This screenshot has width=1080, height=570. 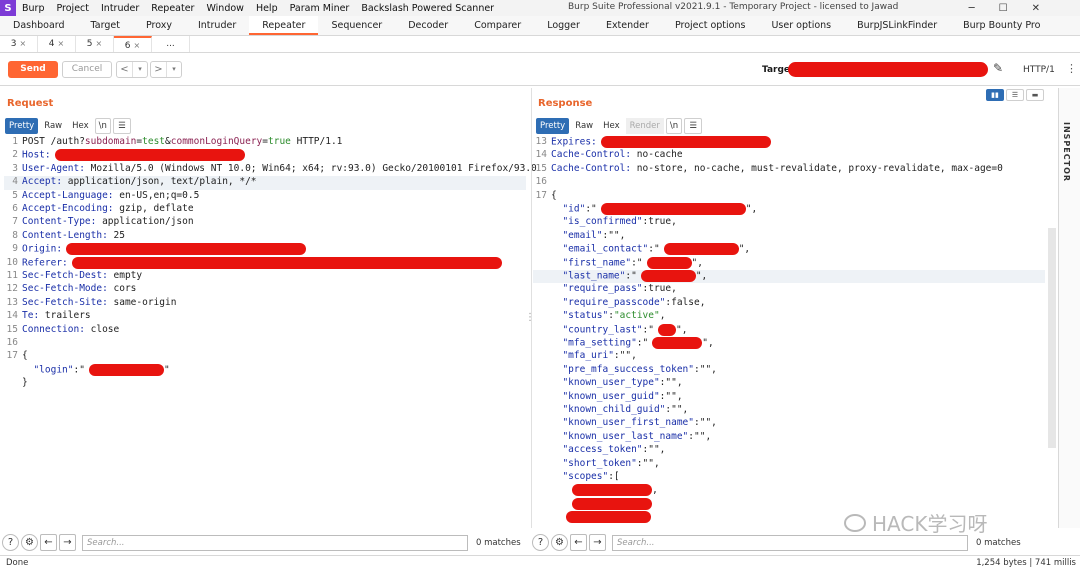 I want to click on line-number: 12, so click(x=12, y=289).